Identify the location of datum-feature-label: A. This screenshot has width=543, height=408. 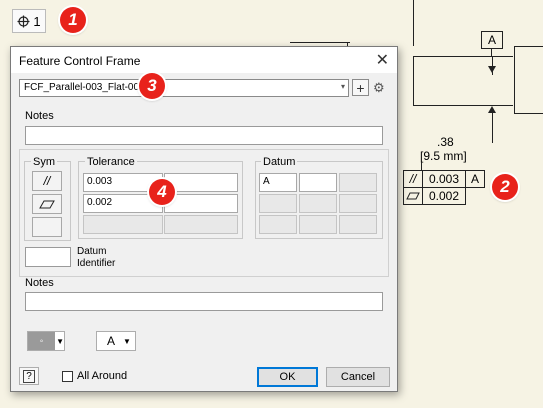
(491, 40).